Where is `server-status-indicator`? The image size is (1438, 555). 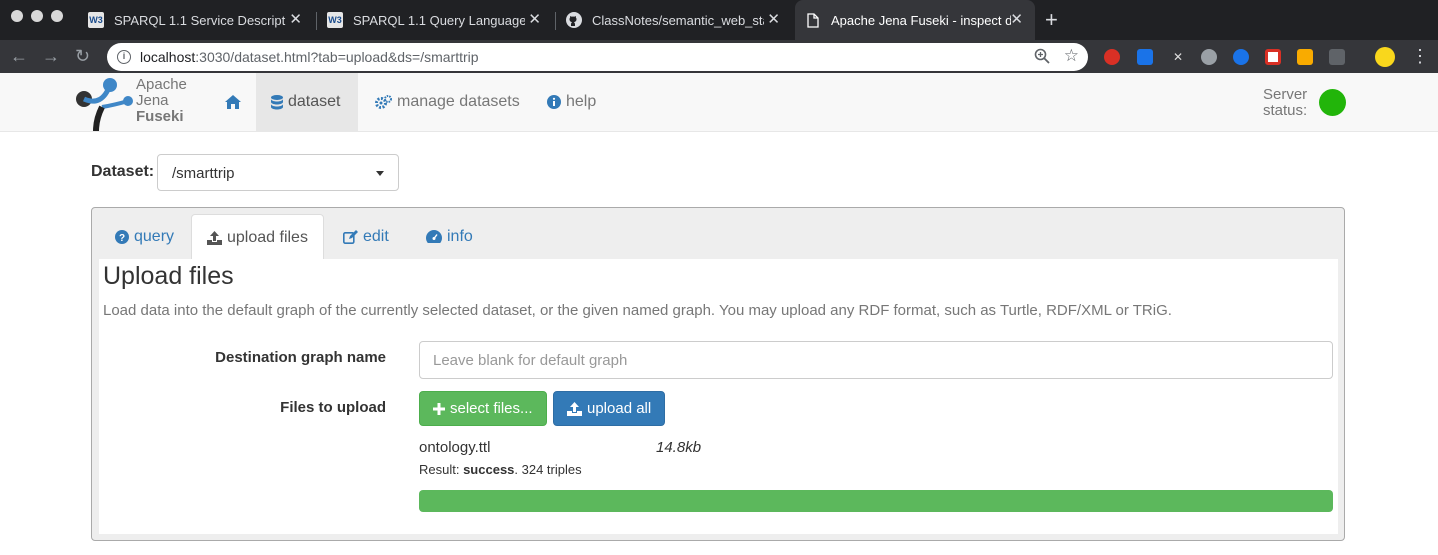 server-status-indicator is located at coordinates (1332, 102).